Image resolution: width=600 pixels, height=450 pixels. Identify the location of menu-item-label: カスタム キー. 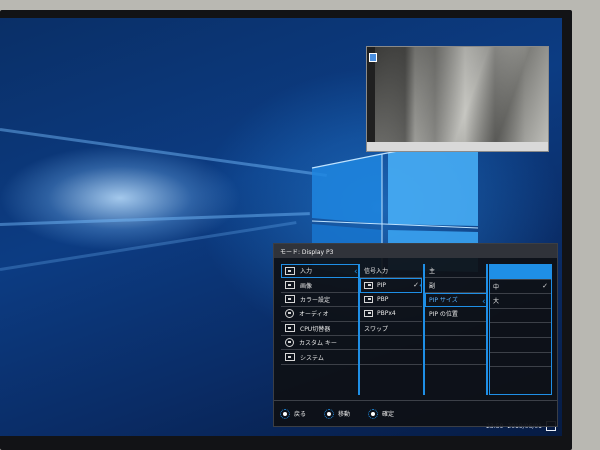
(318, 344).